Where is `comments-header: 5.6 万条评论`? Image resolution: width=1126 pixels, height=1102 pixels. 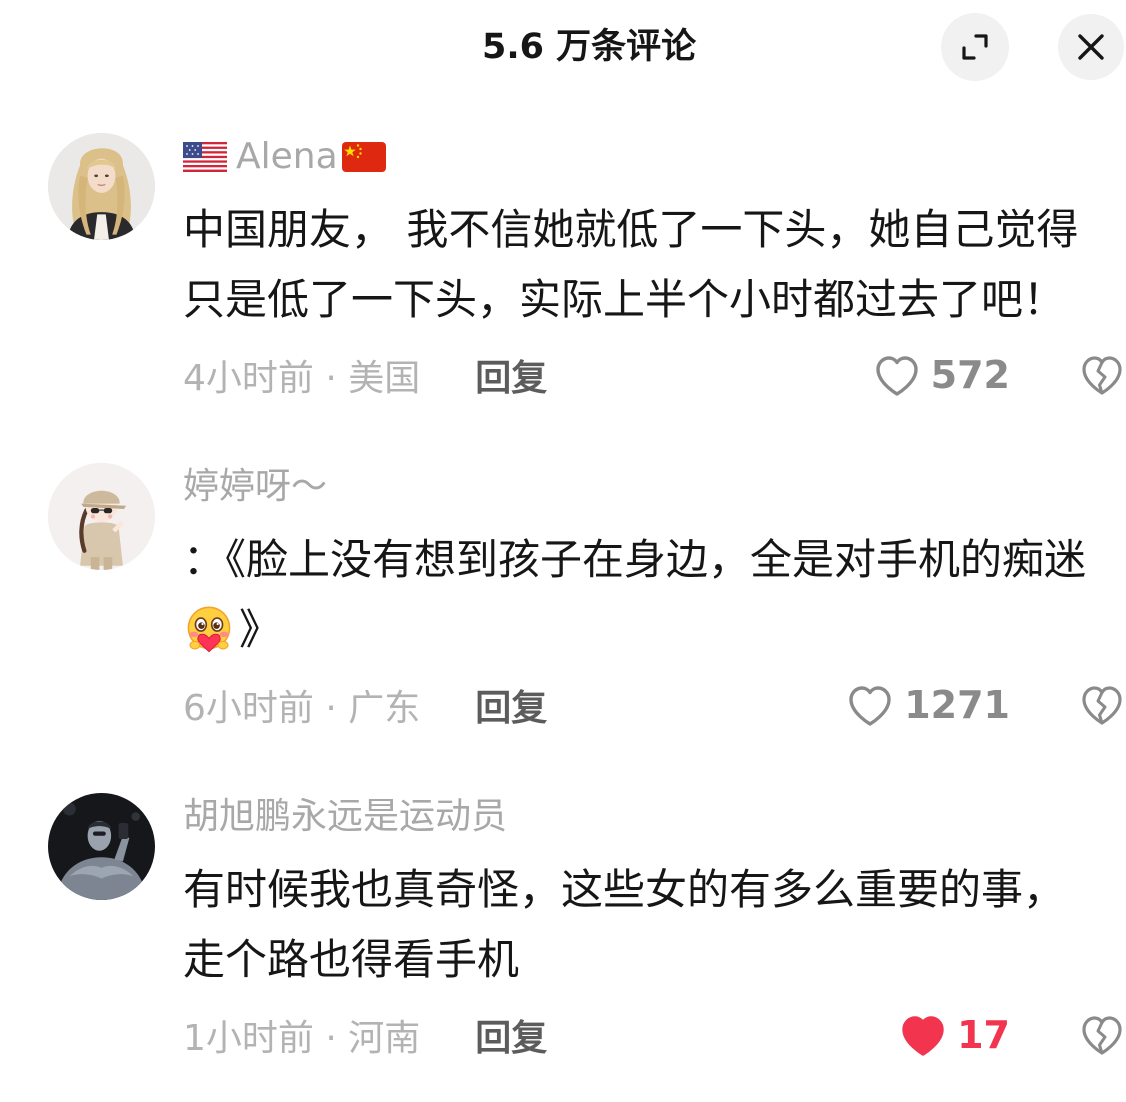 comments-header: 5.6 万条评论 is located at coordinates (563, 66).